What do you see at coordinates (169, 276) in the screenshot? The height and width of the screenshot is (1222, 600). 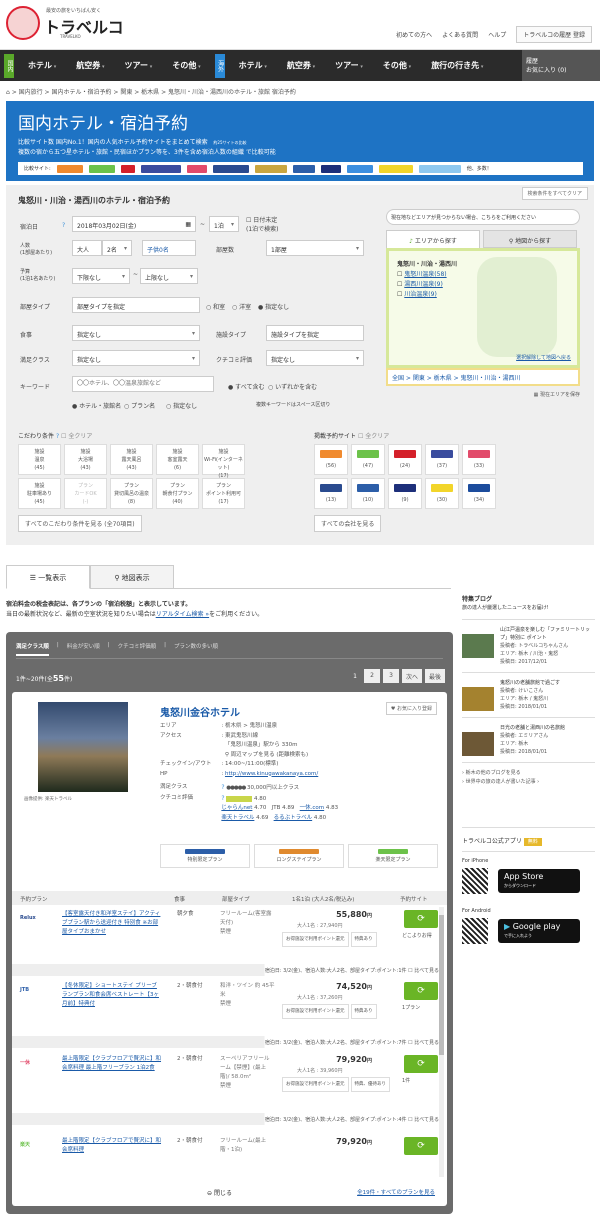 I see `budget-max-select: 上限なし` at bounding box center [169, 276].